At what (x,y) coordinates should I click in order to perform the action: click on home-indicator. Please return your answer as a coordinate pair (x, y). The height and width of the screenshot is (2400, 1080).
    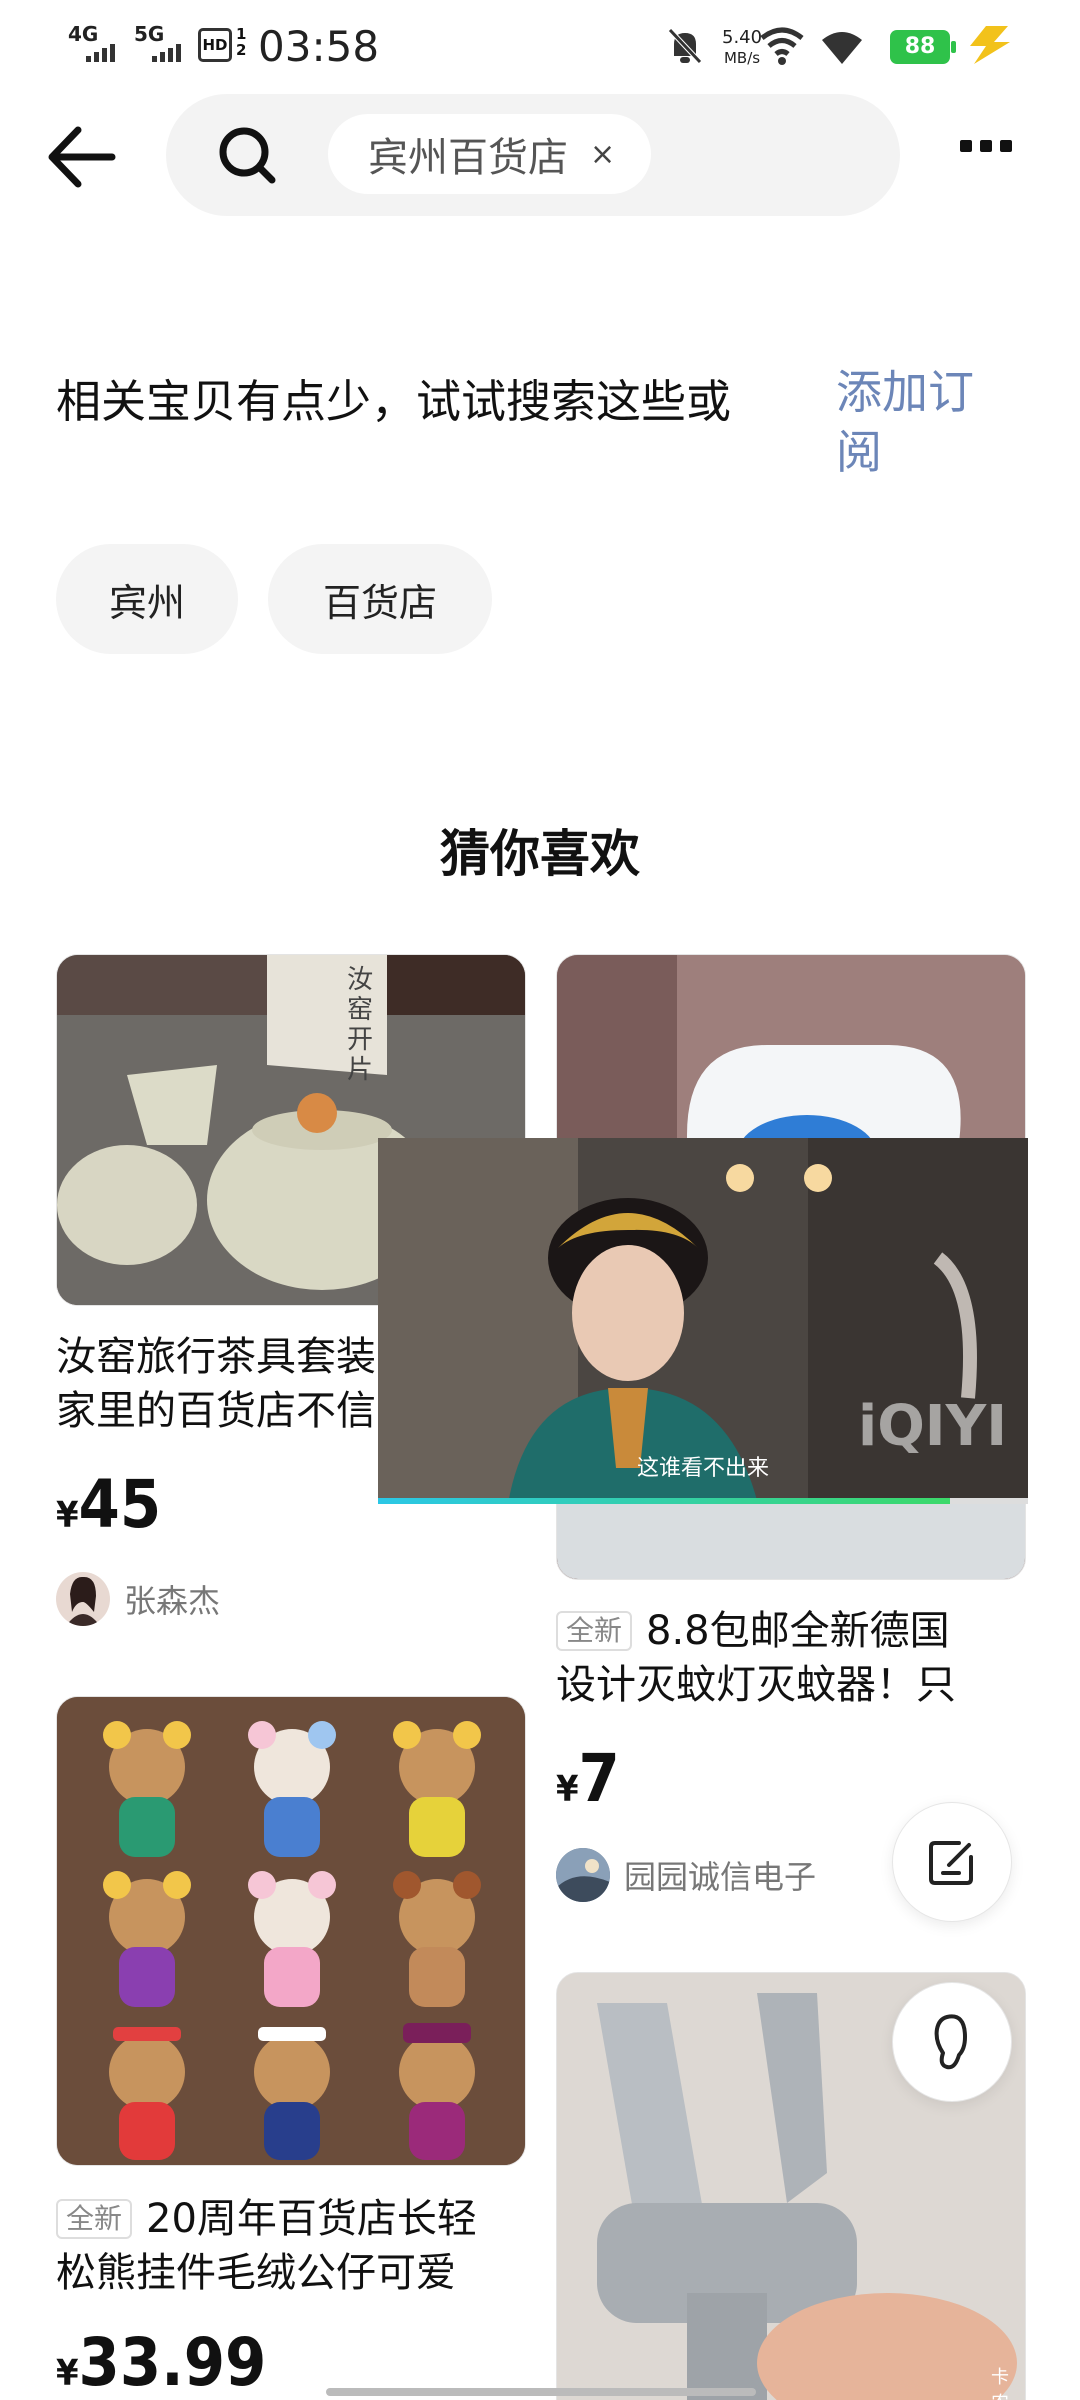
    Looking at the image, I should click on (541, 2392).